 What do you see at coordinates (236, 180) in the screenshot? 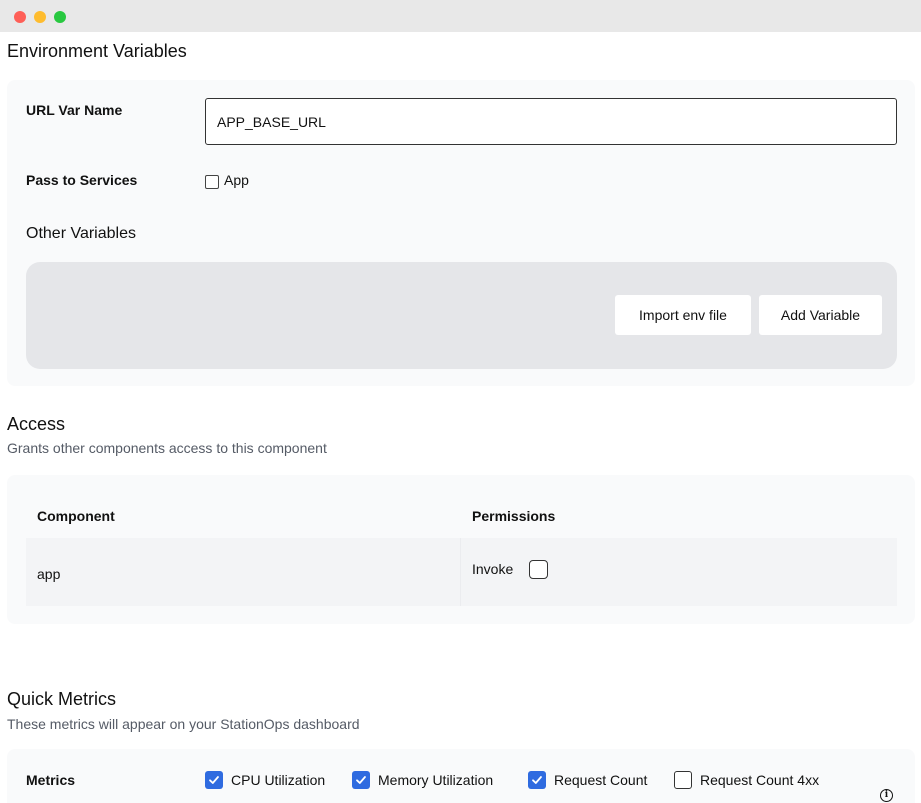
I see `pass-app-label: App` at bounding box center [236, 180].